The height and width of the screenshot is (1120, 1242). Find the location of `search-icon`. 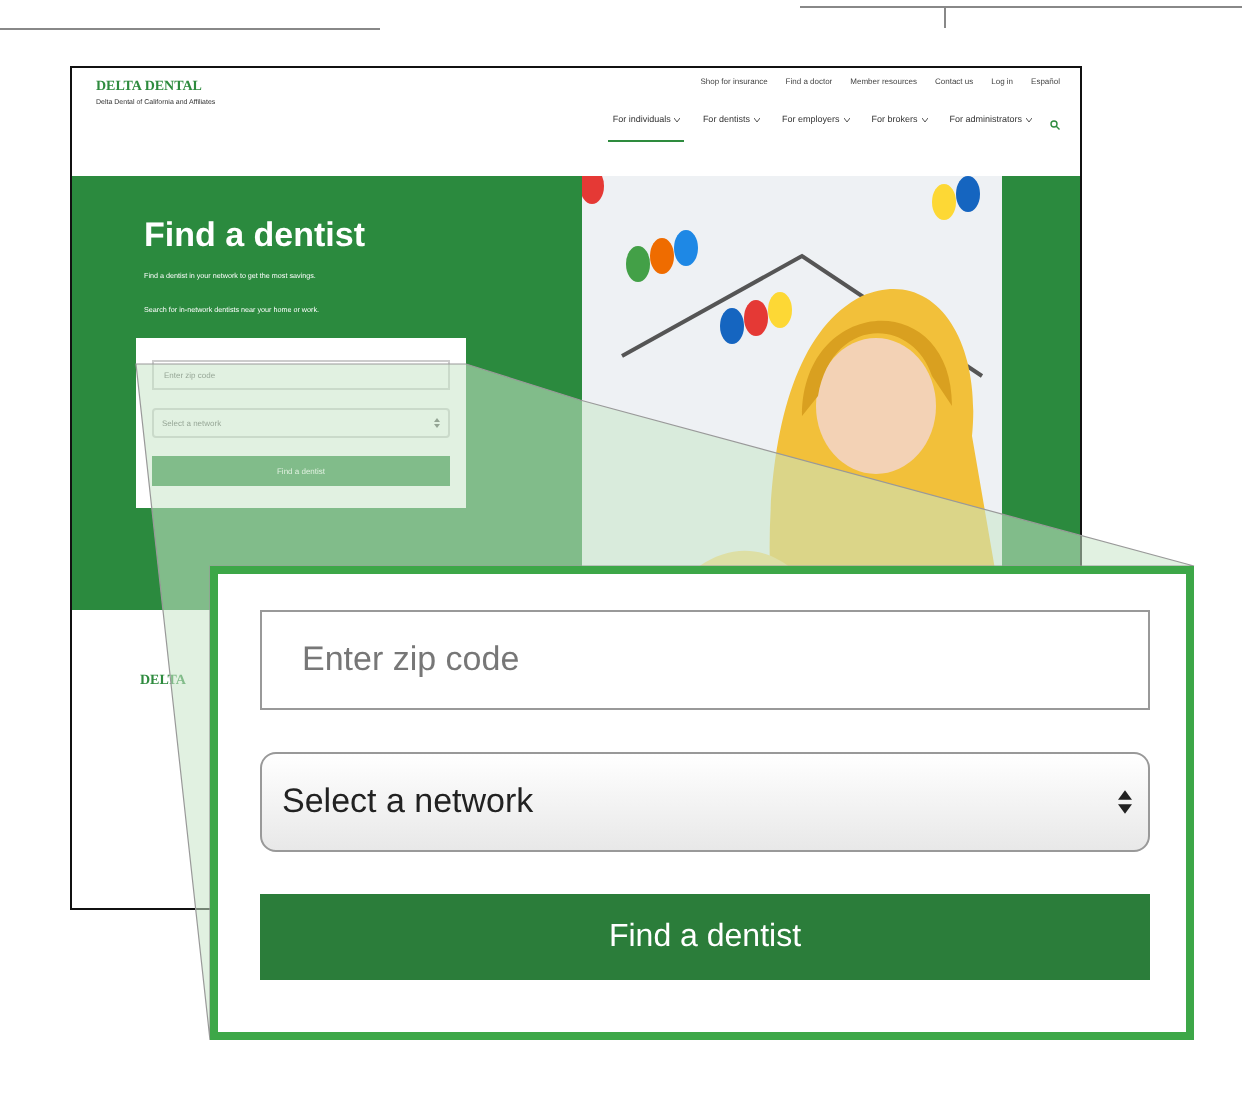

search-icon is located at coordinates (1055, 125).